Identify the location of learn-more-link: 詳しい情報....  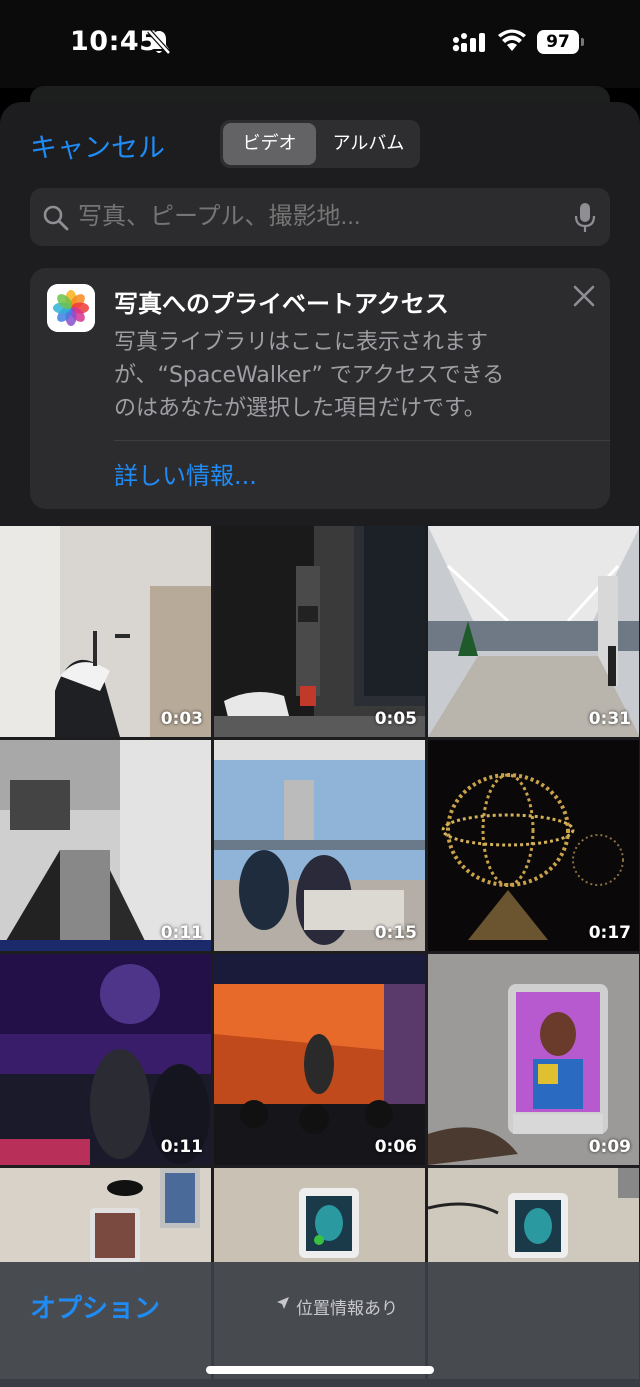
(185, 473).